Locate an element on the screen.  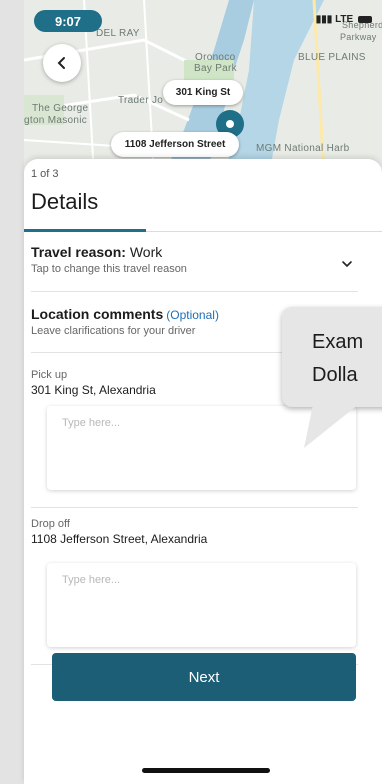
map-label-del-ray: DEL RAY is located at coordinates (118, 33).